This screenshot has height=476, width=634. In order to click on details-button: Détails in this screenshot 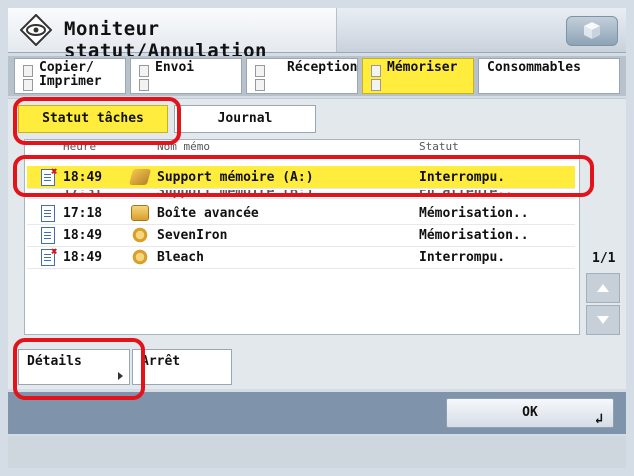, I will do `click(74, 367)`.